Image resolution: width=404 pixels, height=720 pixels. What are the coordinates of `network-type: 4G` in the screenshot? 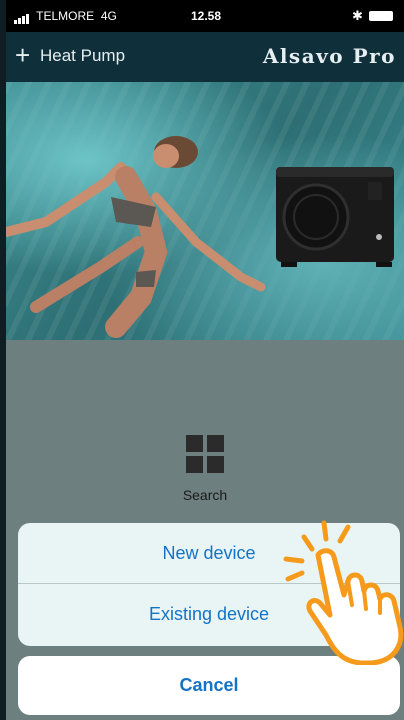 It's located at (108, 16).